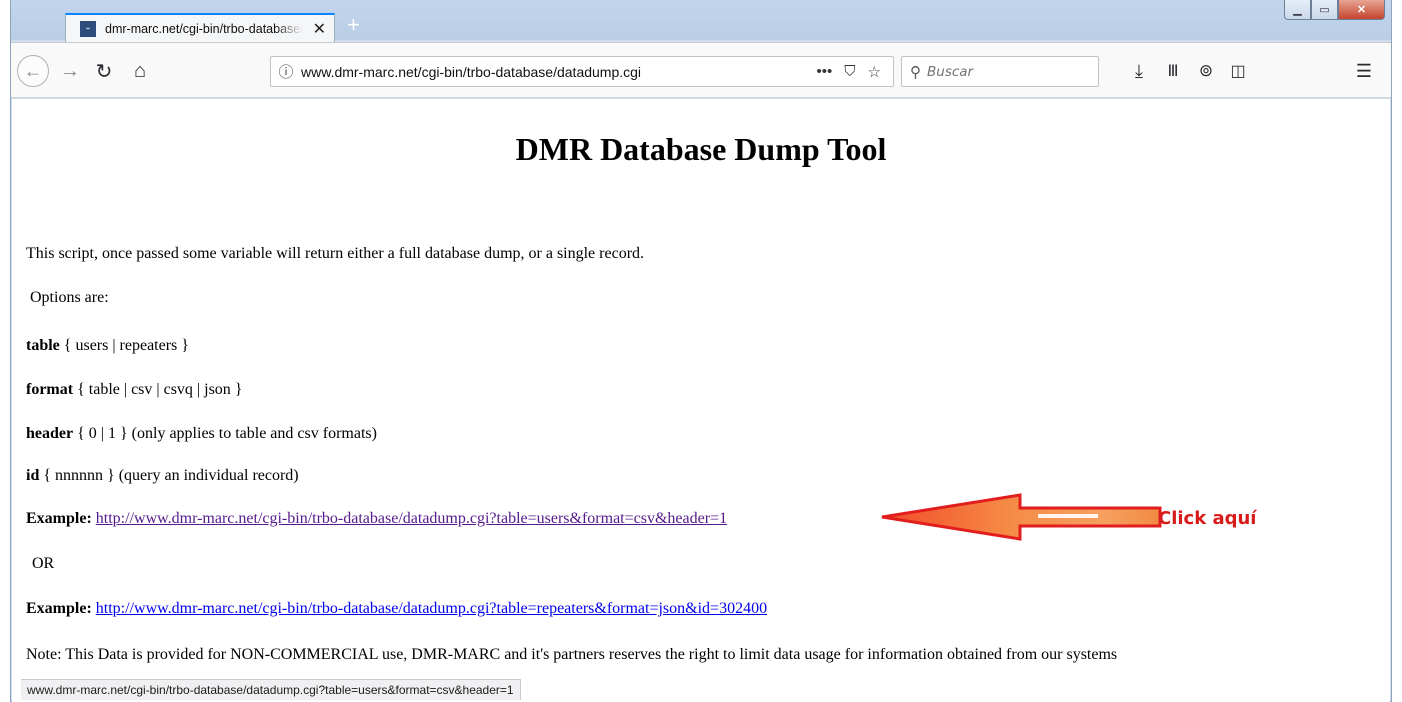 The height and width of the screenshot is (702, 1402). I want to click on download-icon: ⤓, so click(1139, 71).